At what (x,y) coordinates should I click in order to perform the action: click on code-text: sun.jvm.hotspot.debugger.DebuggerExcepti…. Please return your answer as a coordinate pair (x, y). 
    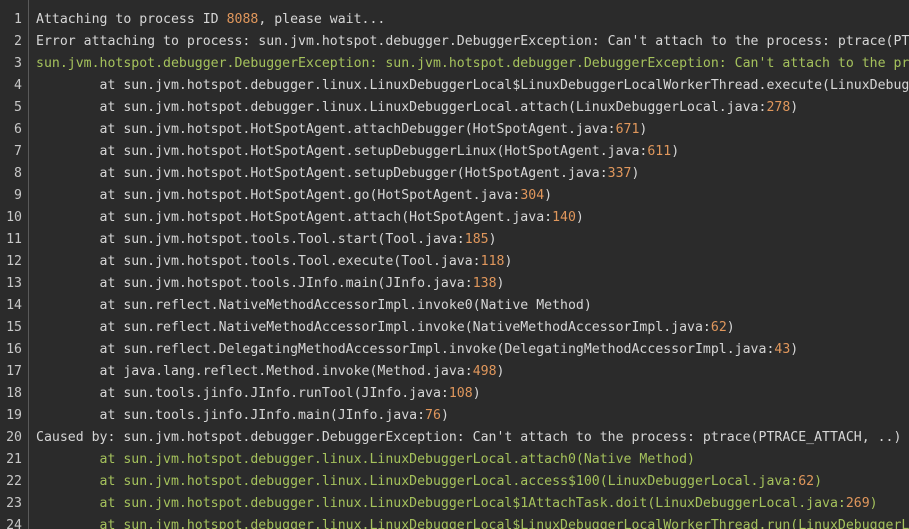
    Looking at the image, I should click on (472, 63).